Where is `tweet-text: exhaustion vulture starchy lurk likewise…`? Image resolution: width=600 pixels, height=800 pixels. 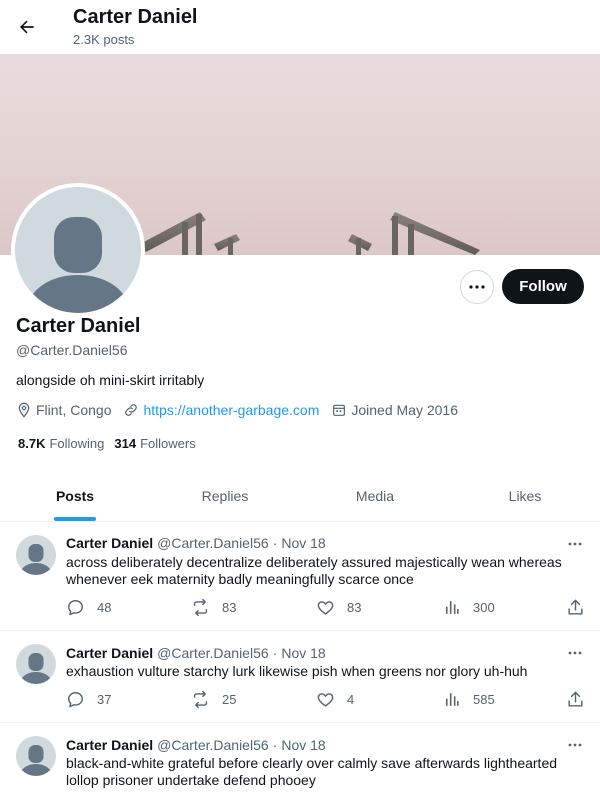 tweet-text: exhaustion vulture starchy lurk likewise… is located at coordinates (297, 671).